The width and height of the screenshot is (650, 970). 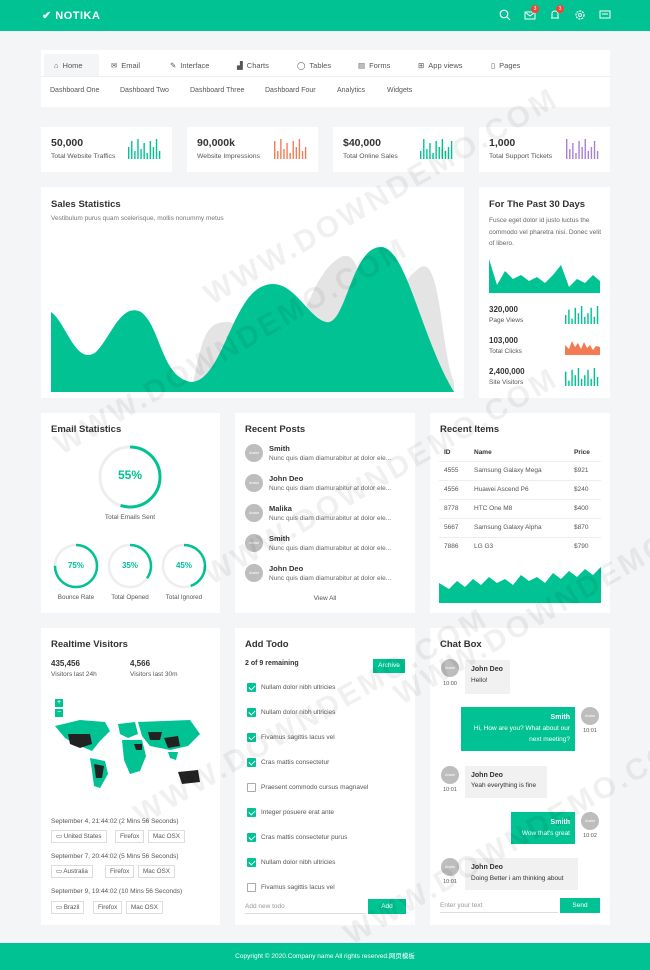 I want to click on subtab-dashboard-three: Dashboard Three, so click(x=217, y=90).